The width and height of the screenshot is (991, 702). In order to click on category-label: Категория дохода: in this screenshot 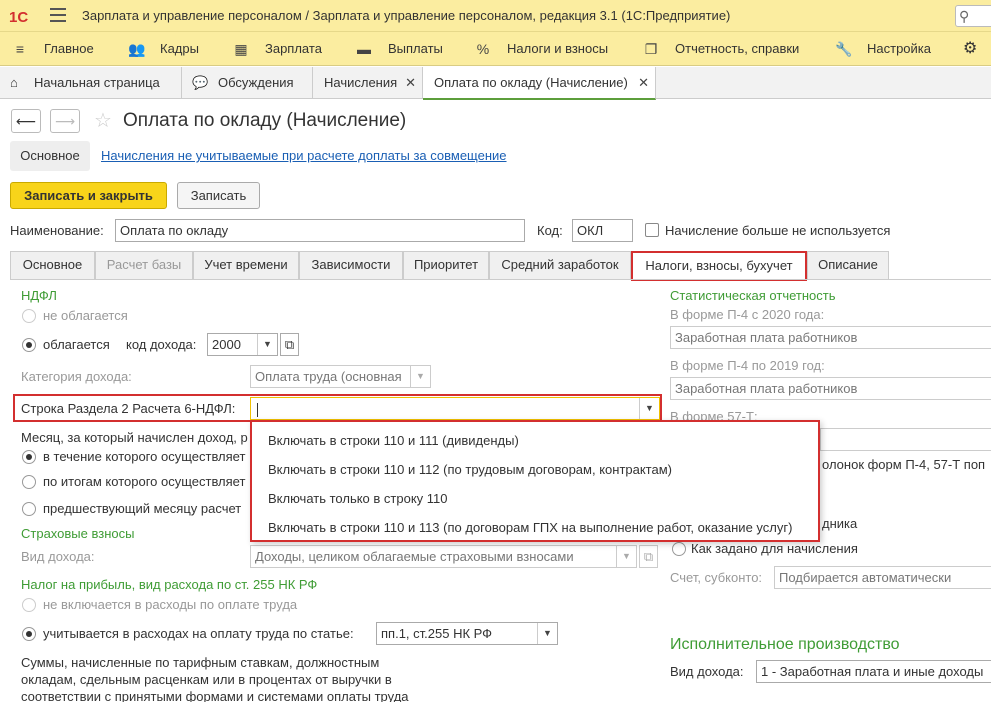, I will do `click(76, 376)`.